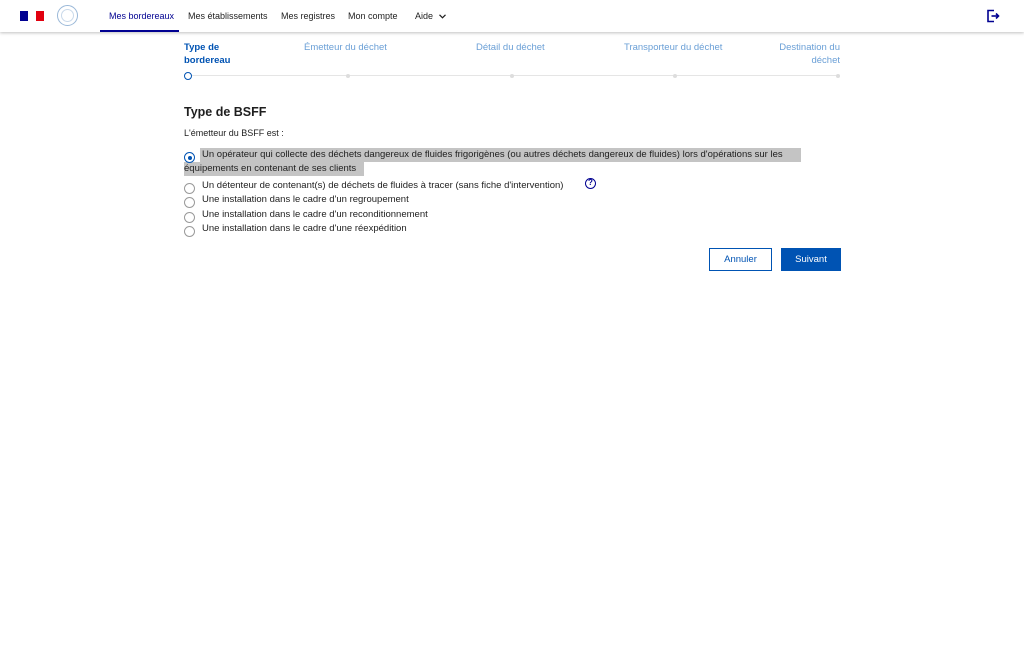 This screenshot has height=665, width=1024. I want to click on chevron-down-icon, so click(442, 17).